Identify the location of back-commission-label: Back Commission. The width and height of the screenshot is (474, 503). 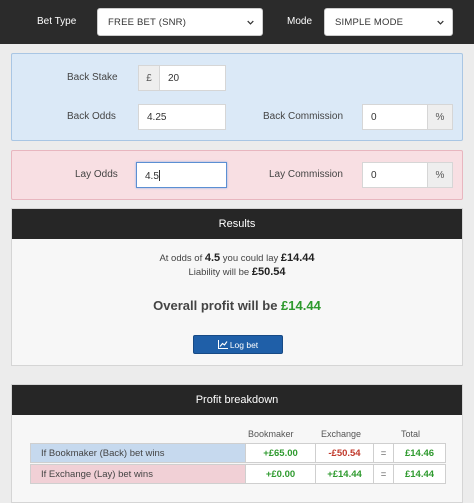
(303, 116).